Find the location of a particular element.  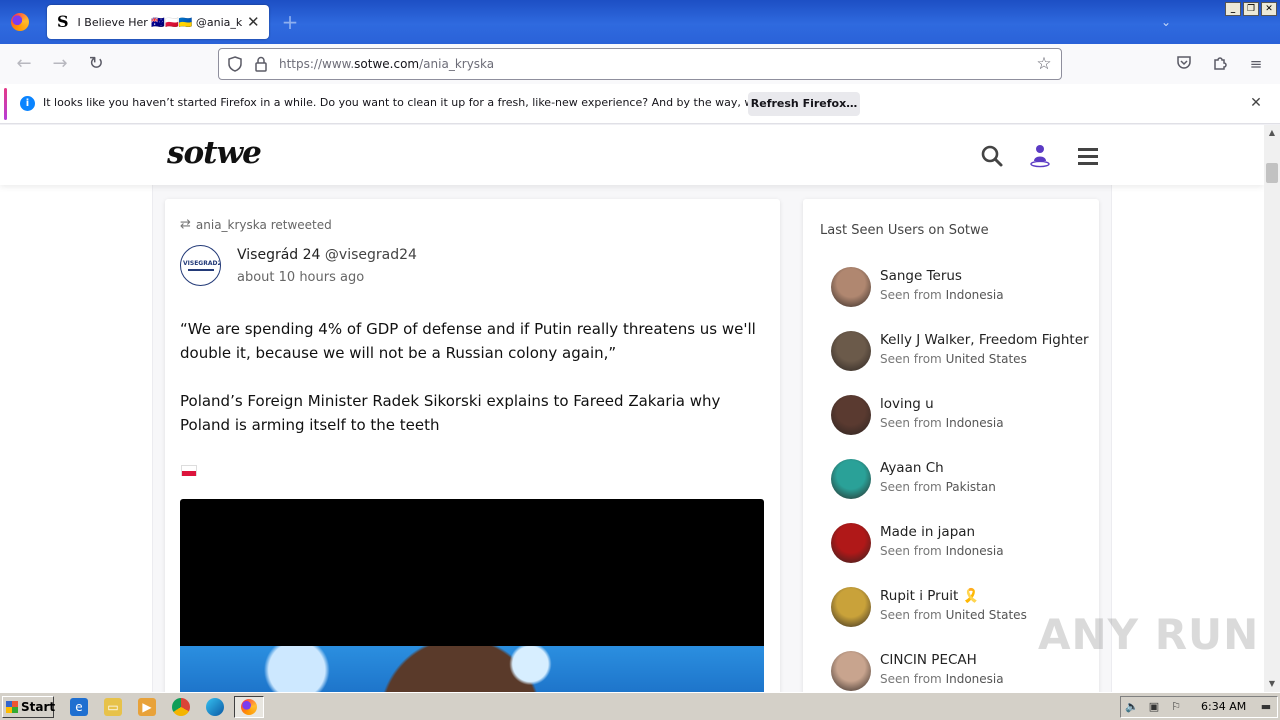

firefox-menu-button is located at coordinates (20, 22).